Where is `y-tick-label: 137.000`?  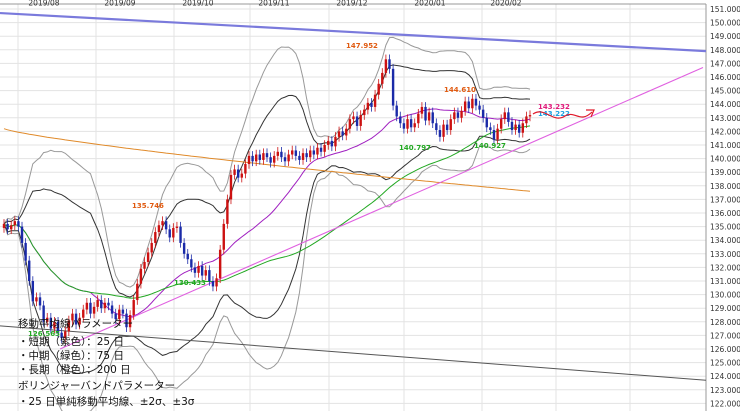
y-tick-label: 137.000 is located at coordinates (725, 199).